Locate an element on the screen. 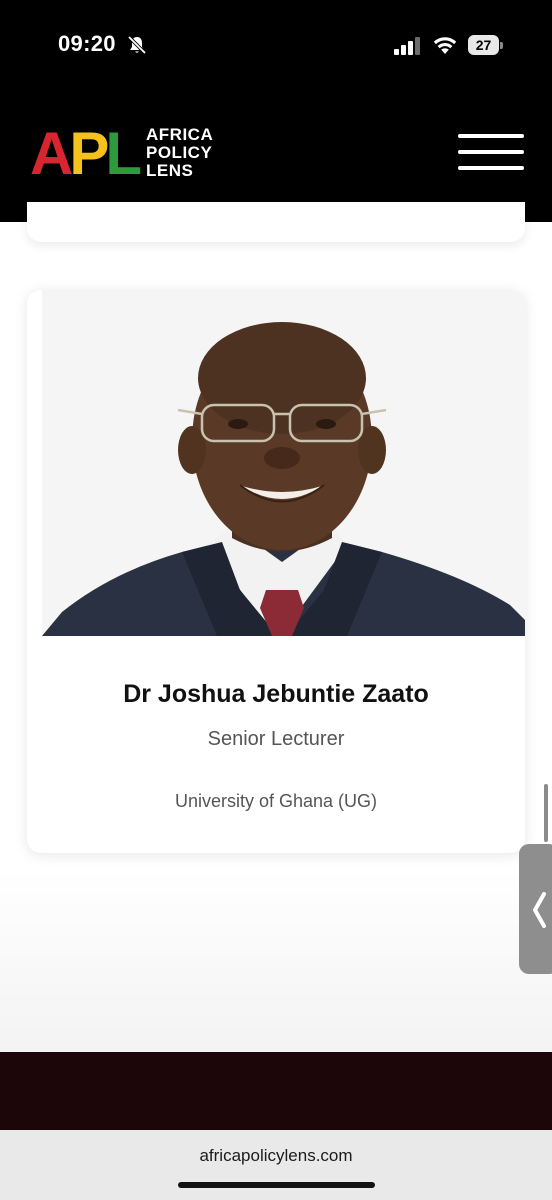 The image size is (552, 1200). signal-icon is located at coordinates (407, 46).